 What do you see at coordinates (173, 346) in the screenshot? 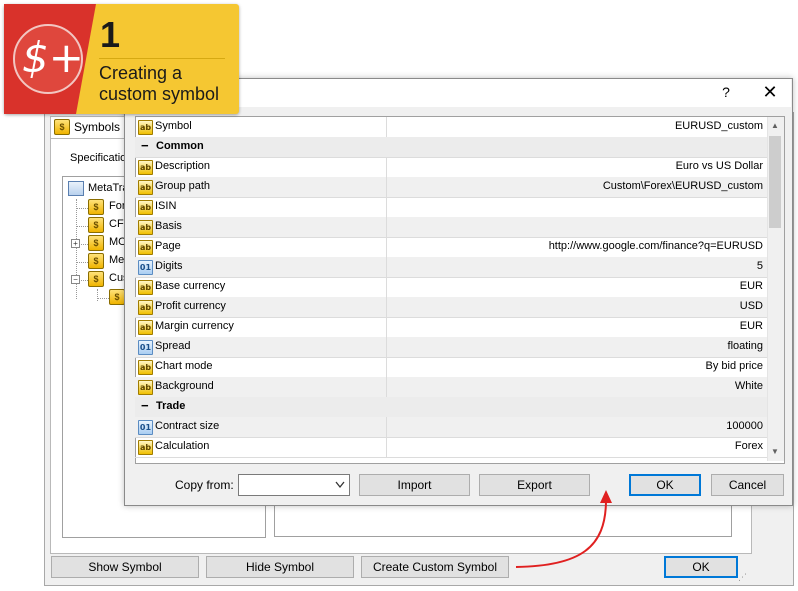
I see `property-name: Spread` at bounding box center [173, 346].